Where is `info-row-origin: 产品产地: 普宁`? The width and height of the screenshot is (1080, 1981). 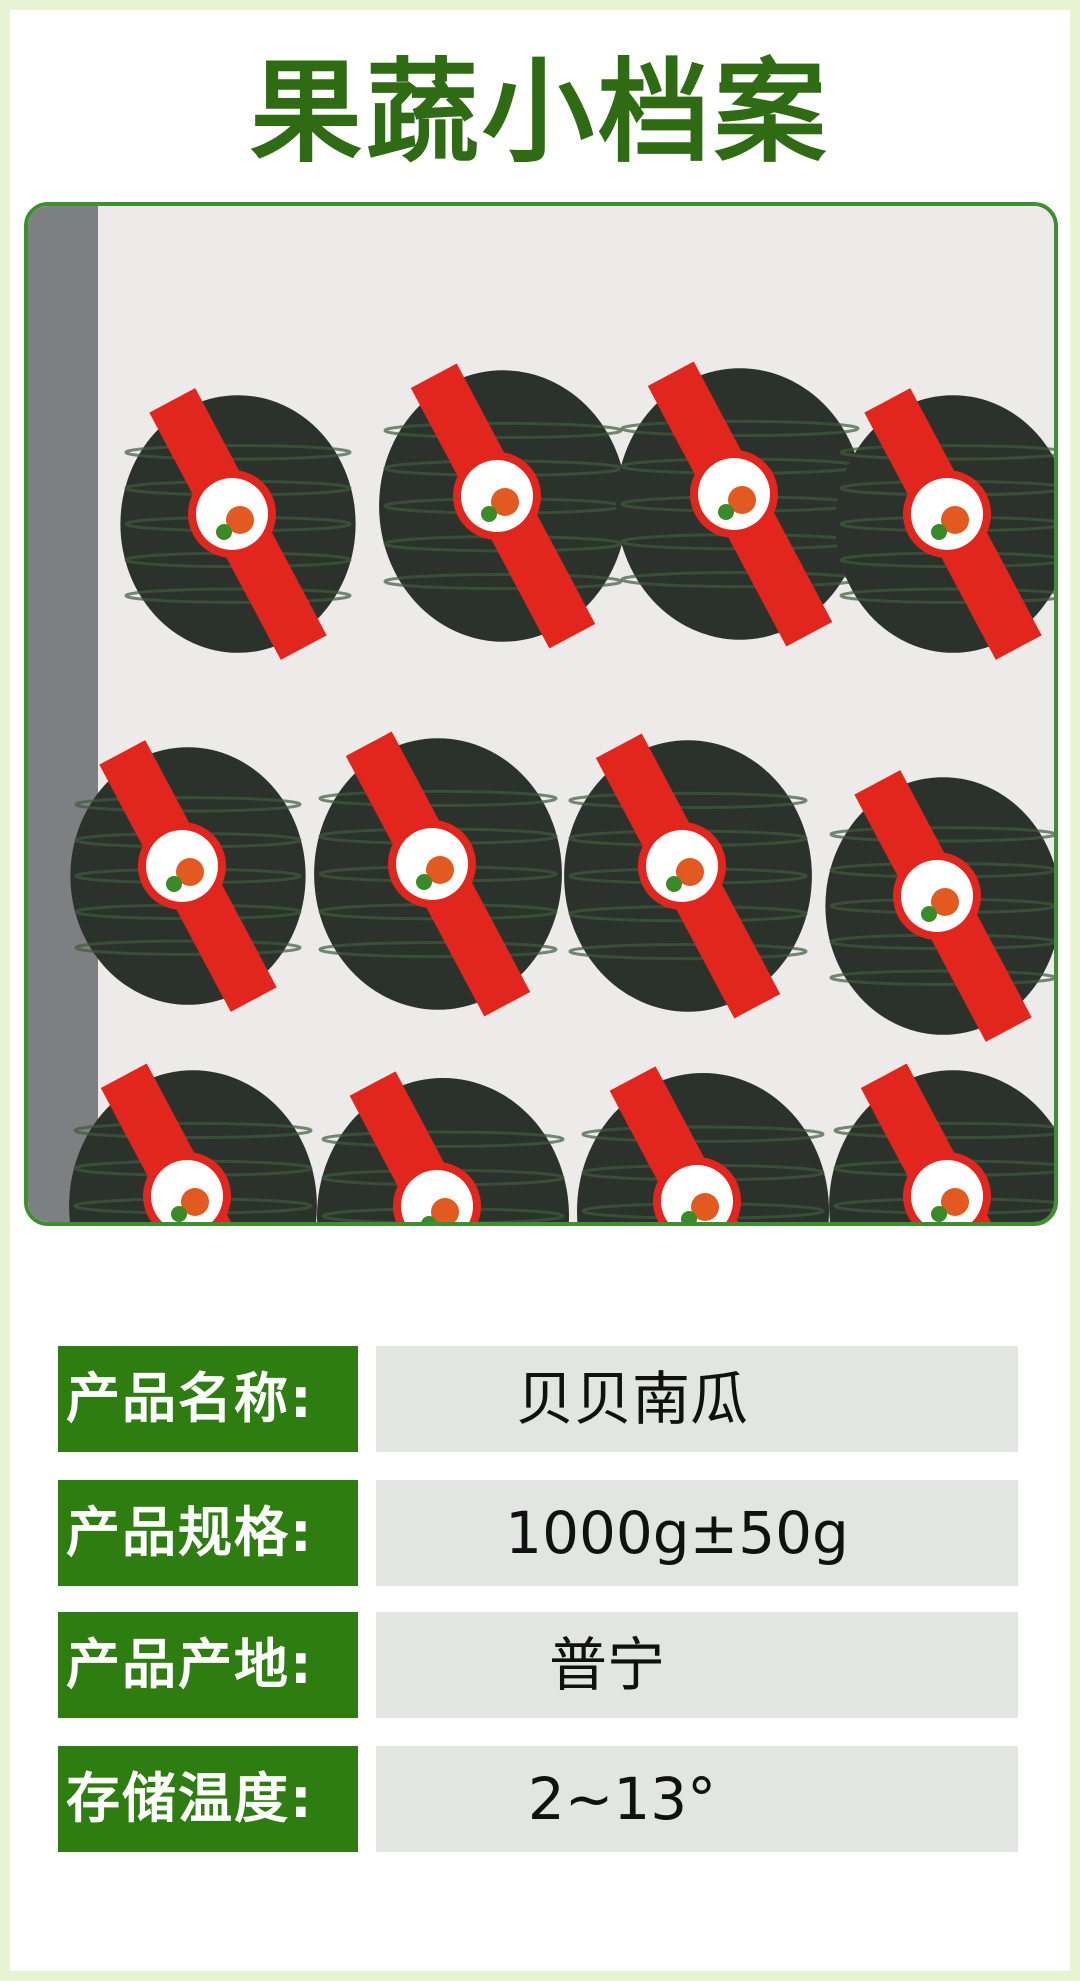
info-row-origin: 产品产地: 普宁 is located at coordinates (538, 1665).